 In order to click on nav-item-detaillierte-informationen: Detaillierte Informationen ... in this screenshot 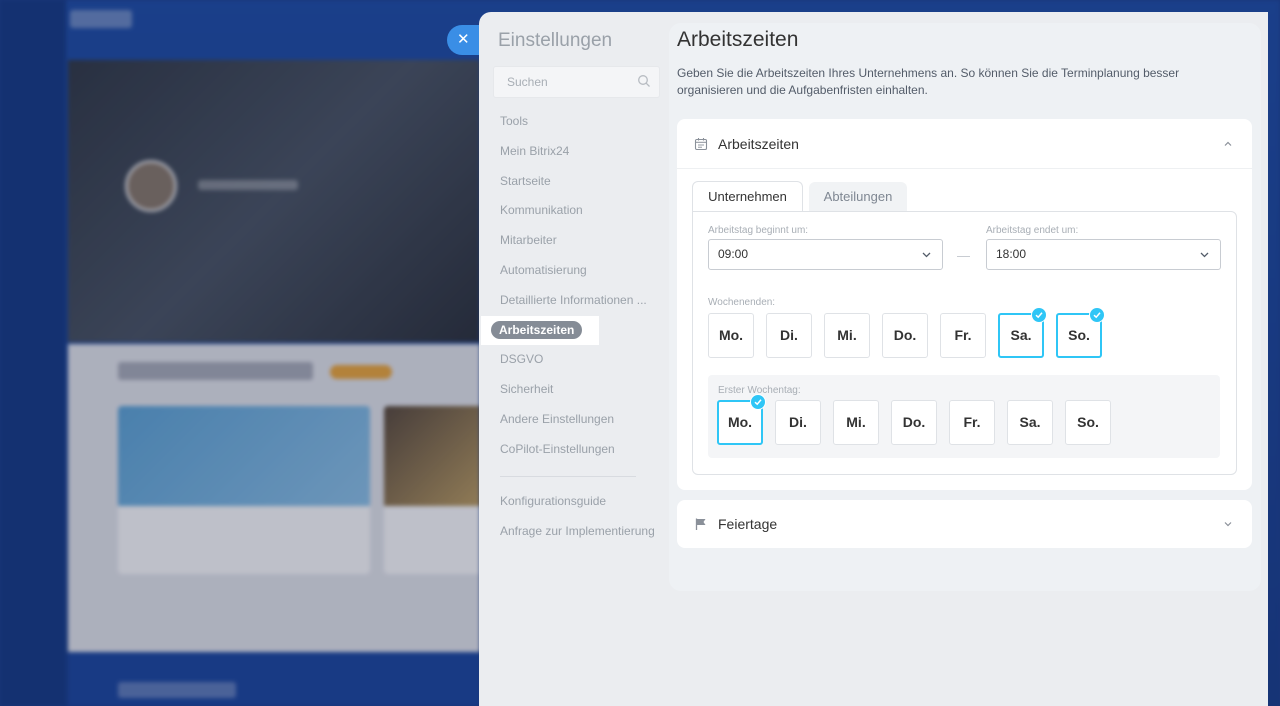, I will do `click(575, 301)`.